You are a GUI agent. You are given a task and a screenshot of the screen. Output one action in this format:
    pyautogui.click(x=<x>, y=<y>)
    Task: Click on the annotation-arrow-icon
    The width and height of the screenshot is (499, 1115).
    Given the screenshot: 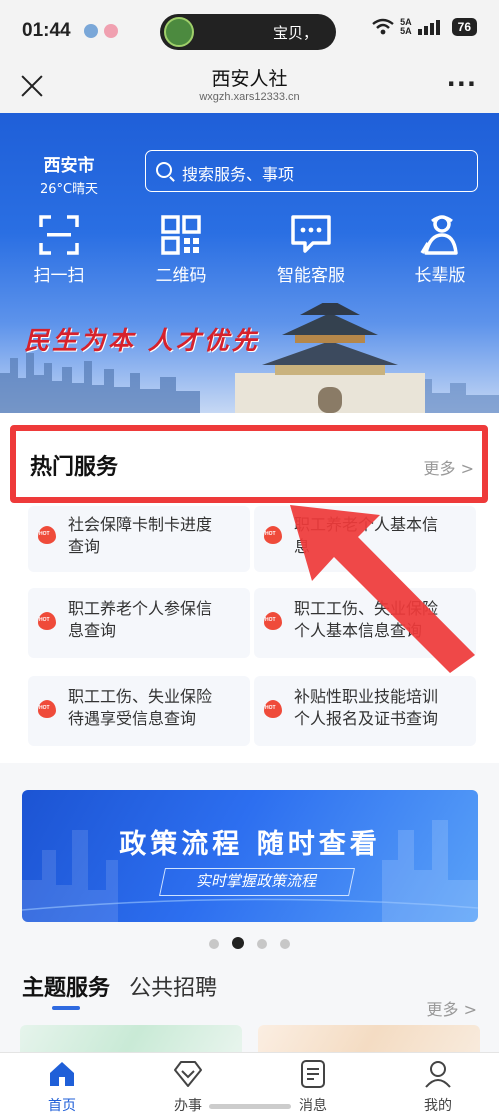 What is the action you would take?
    pyautogui.click(x=382, y=589)
    